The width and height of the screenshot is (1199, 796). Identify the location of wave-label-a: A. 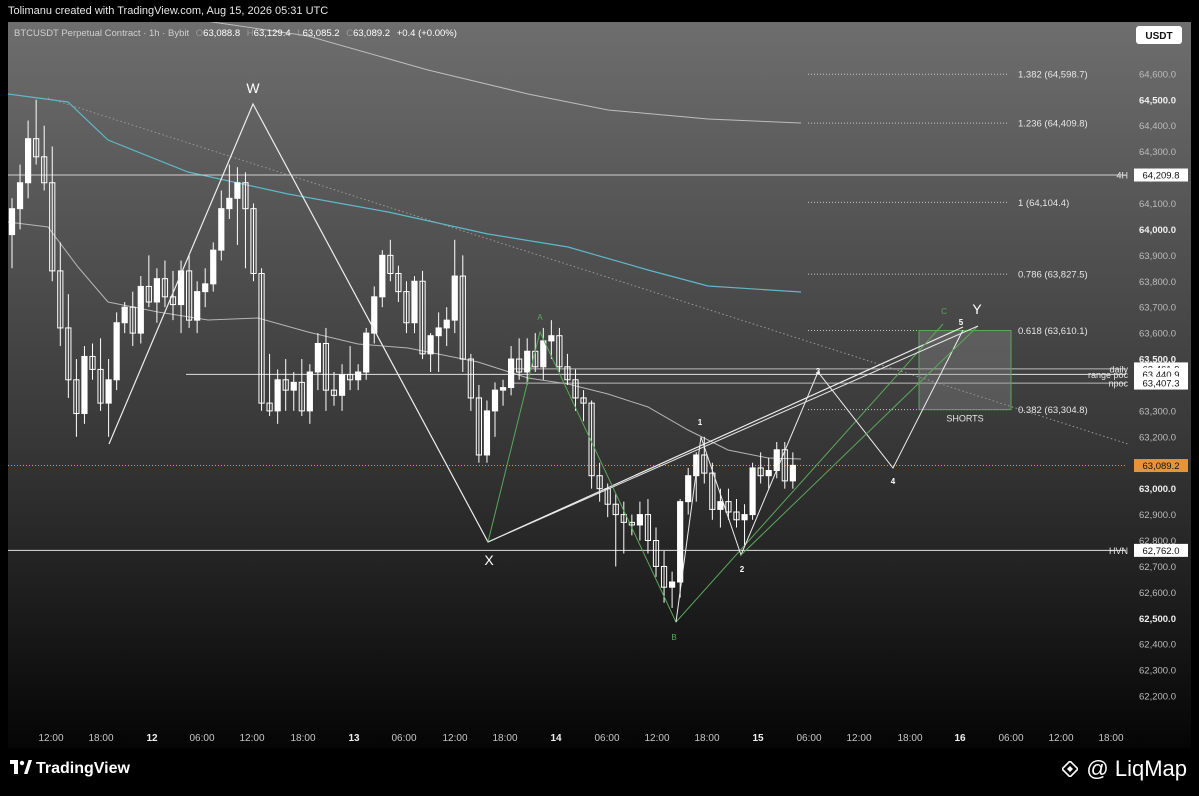
(540, 317).